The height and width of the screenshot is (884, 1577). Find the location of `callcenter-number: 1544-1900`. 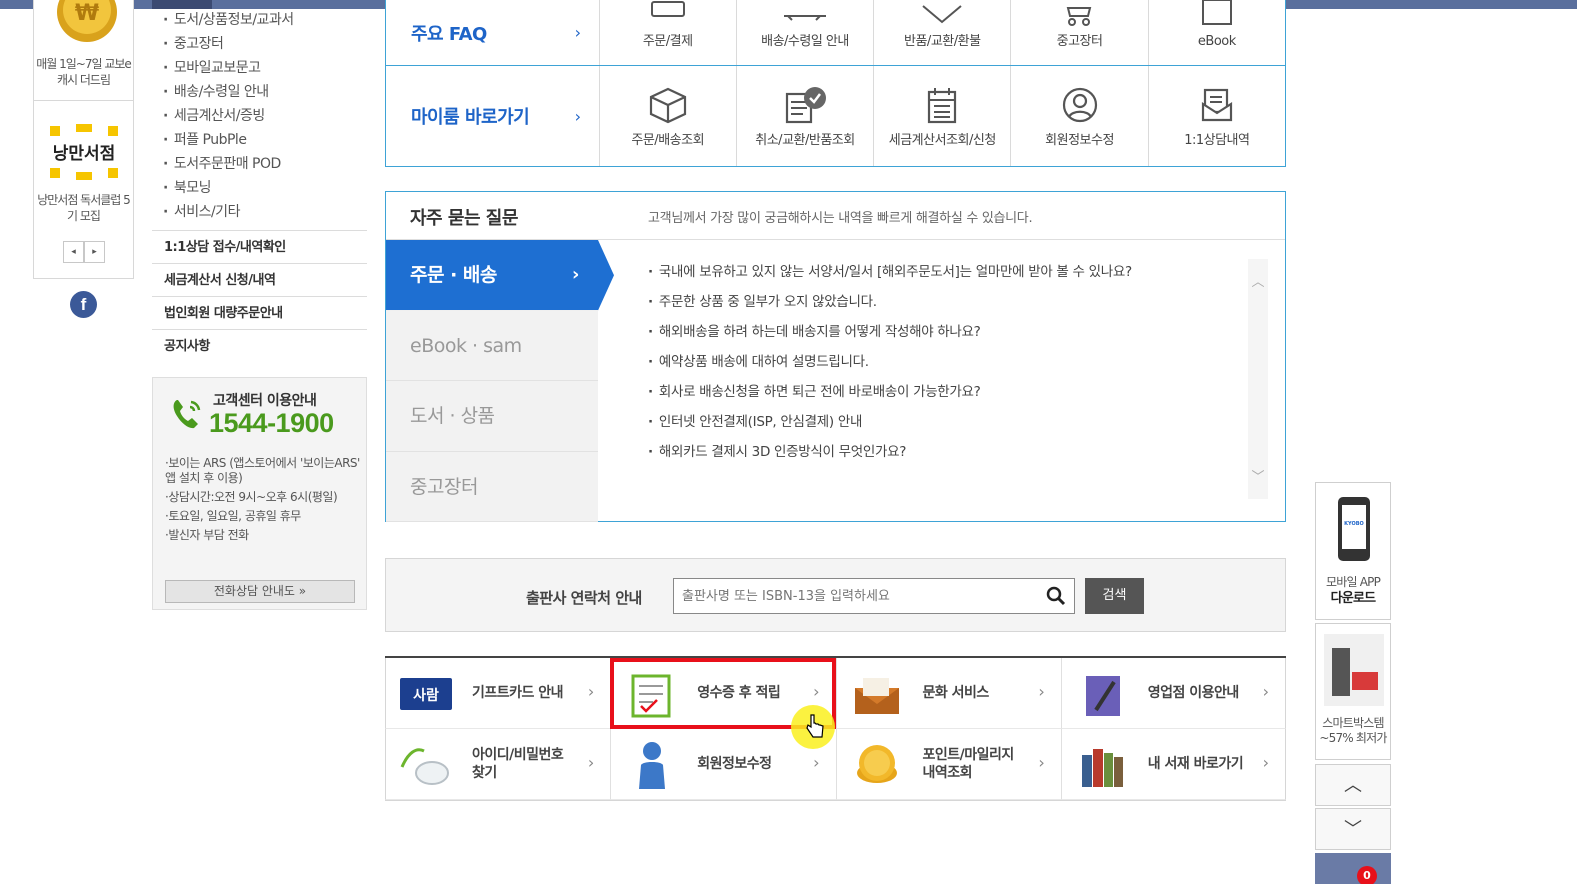

callcenter-number: 1544-1900 is located at coordinates (271, 423).